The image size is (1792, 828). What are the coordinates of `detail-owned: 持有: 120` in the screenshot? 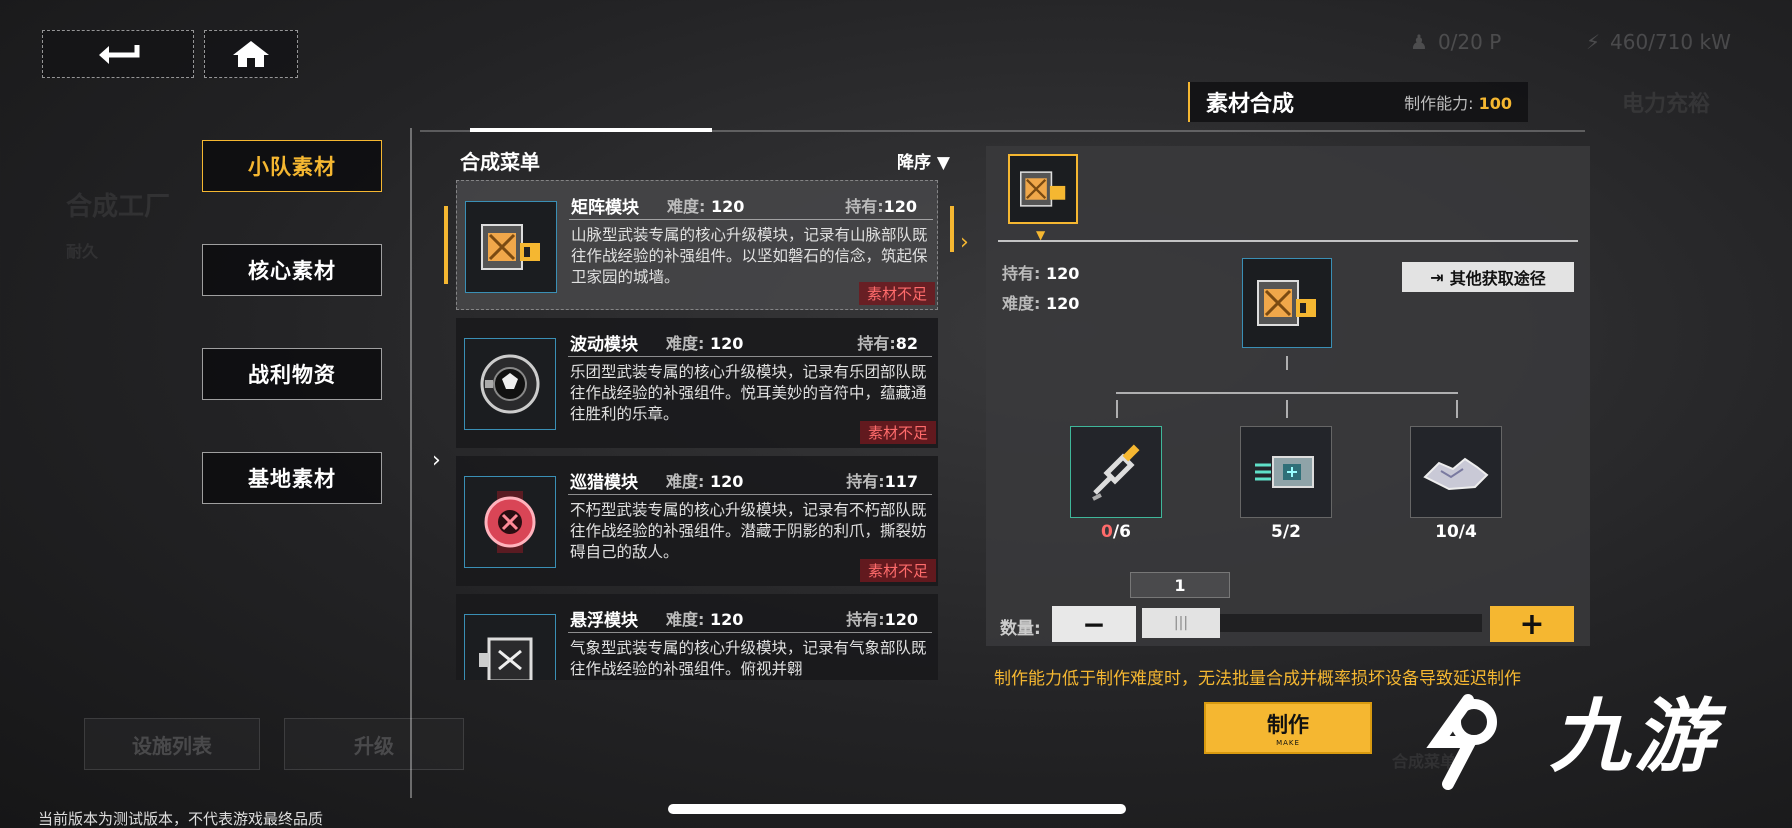 It's located at (1041, 273).